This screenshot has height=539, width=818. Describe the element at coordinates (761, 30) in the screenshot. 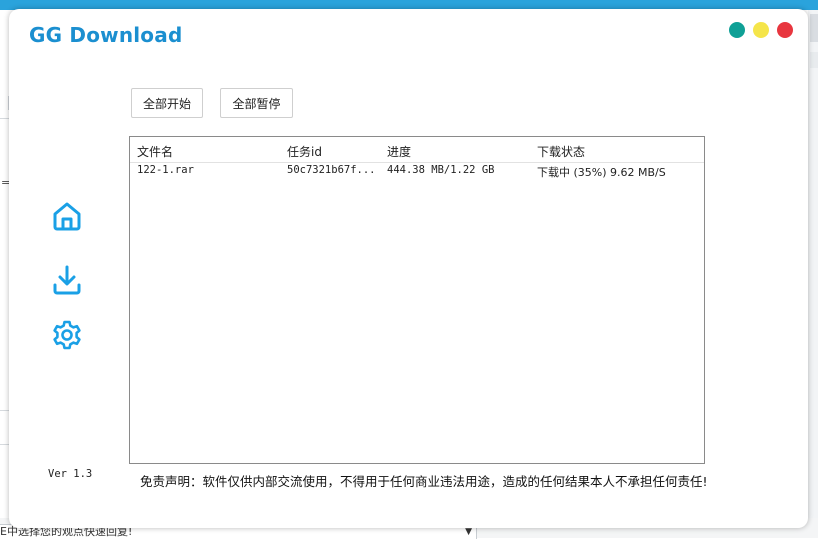

I see `window-maximize-button` at that location.